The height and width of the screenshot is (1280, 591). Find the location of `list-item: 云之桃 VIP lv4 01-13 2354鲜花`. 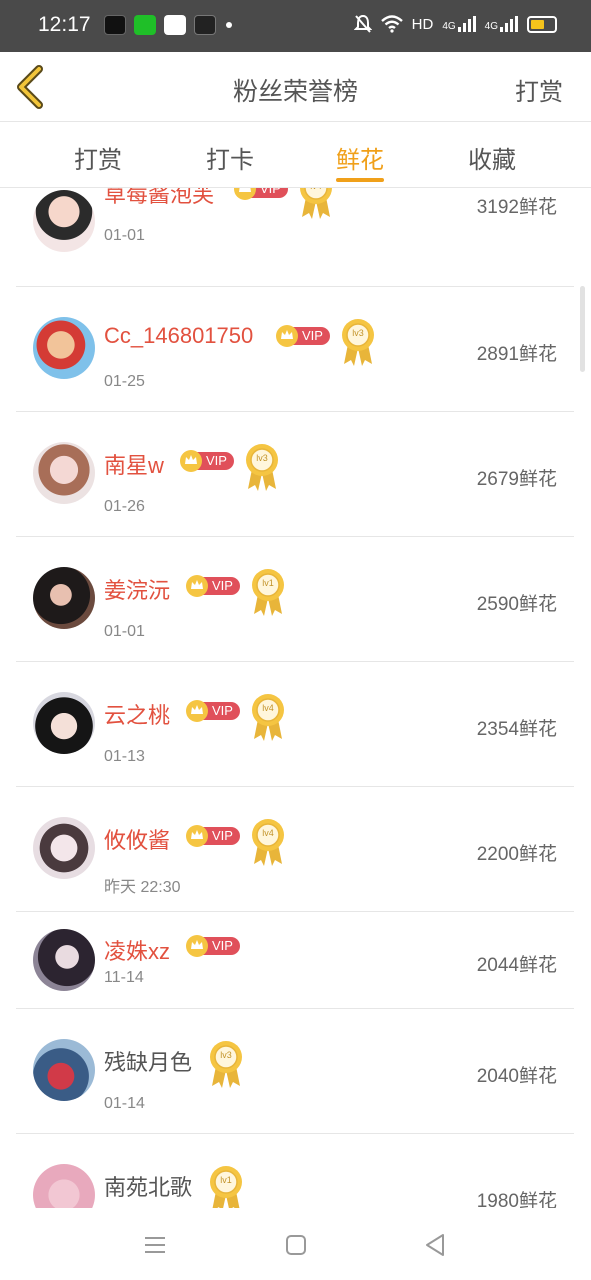

list-item: 云之桃 VIP lv4 01-13 2354鲜花 is located at coordinates (295, 724).